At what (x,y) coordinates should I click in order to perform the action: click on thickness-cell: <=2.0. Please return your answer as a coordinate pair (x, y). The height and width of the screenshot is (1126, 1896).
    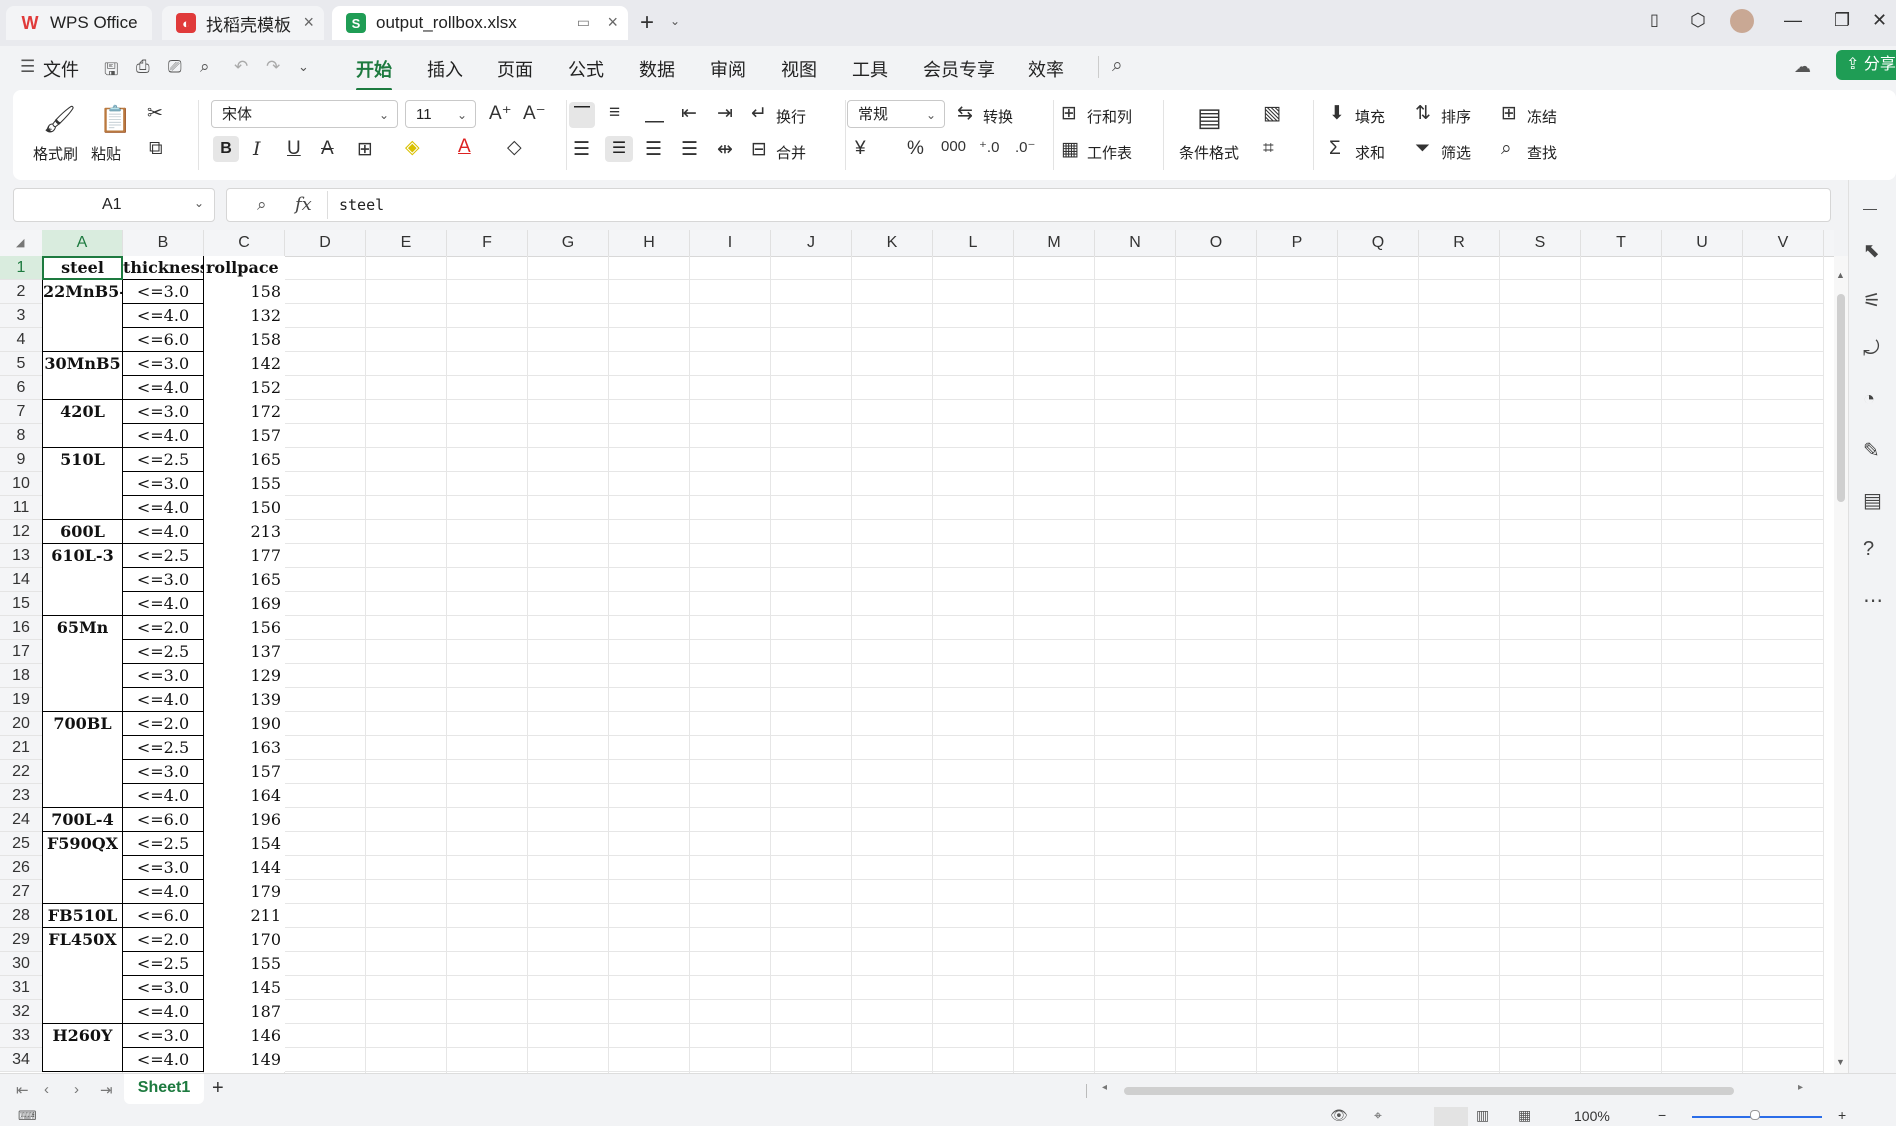
    Looking at the image, I should click on (163, 940).